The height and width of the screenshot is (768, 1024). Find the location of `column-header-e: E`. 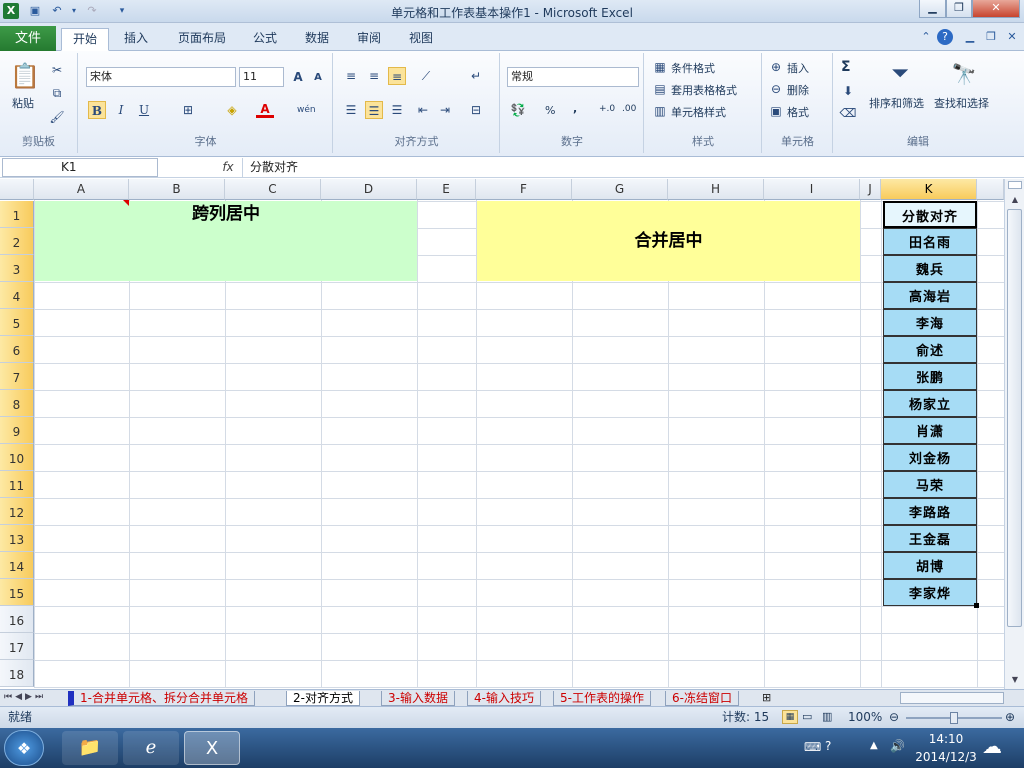

column-header-e: E is located at coordinates (446, 189).